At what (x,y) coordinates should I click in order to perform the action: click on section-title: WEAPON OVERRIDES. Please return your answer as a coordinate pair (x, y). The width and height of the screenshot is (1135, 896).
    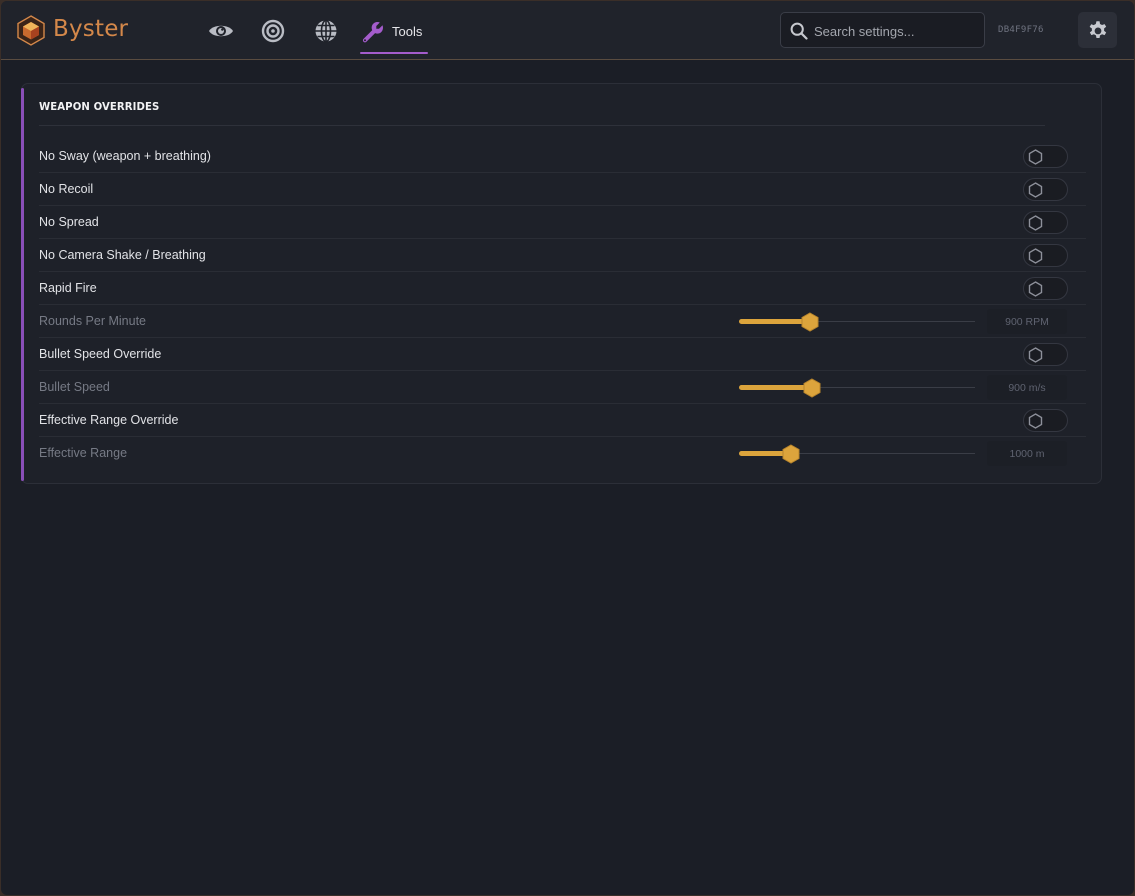
    Looking at the image, I should click on (99, 106).